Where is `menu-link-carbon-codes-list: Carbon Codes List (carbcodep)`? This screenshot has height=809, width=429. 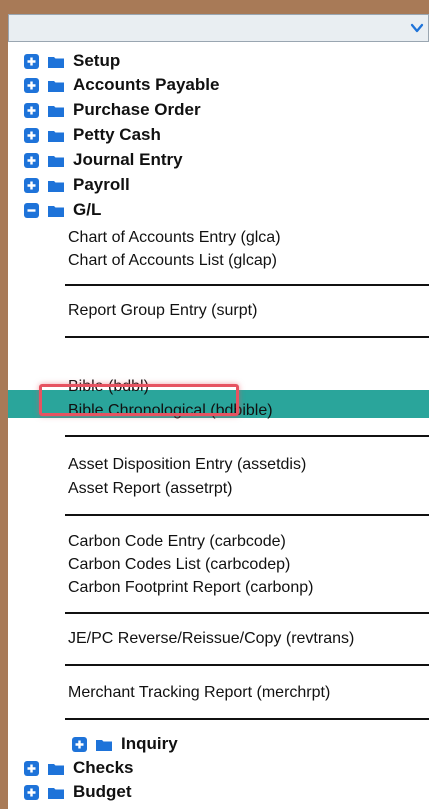
menu-link-carbon-codes-list: Carbon Codes List (carbcodep) is located at coordinates (179, 565).